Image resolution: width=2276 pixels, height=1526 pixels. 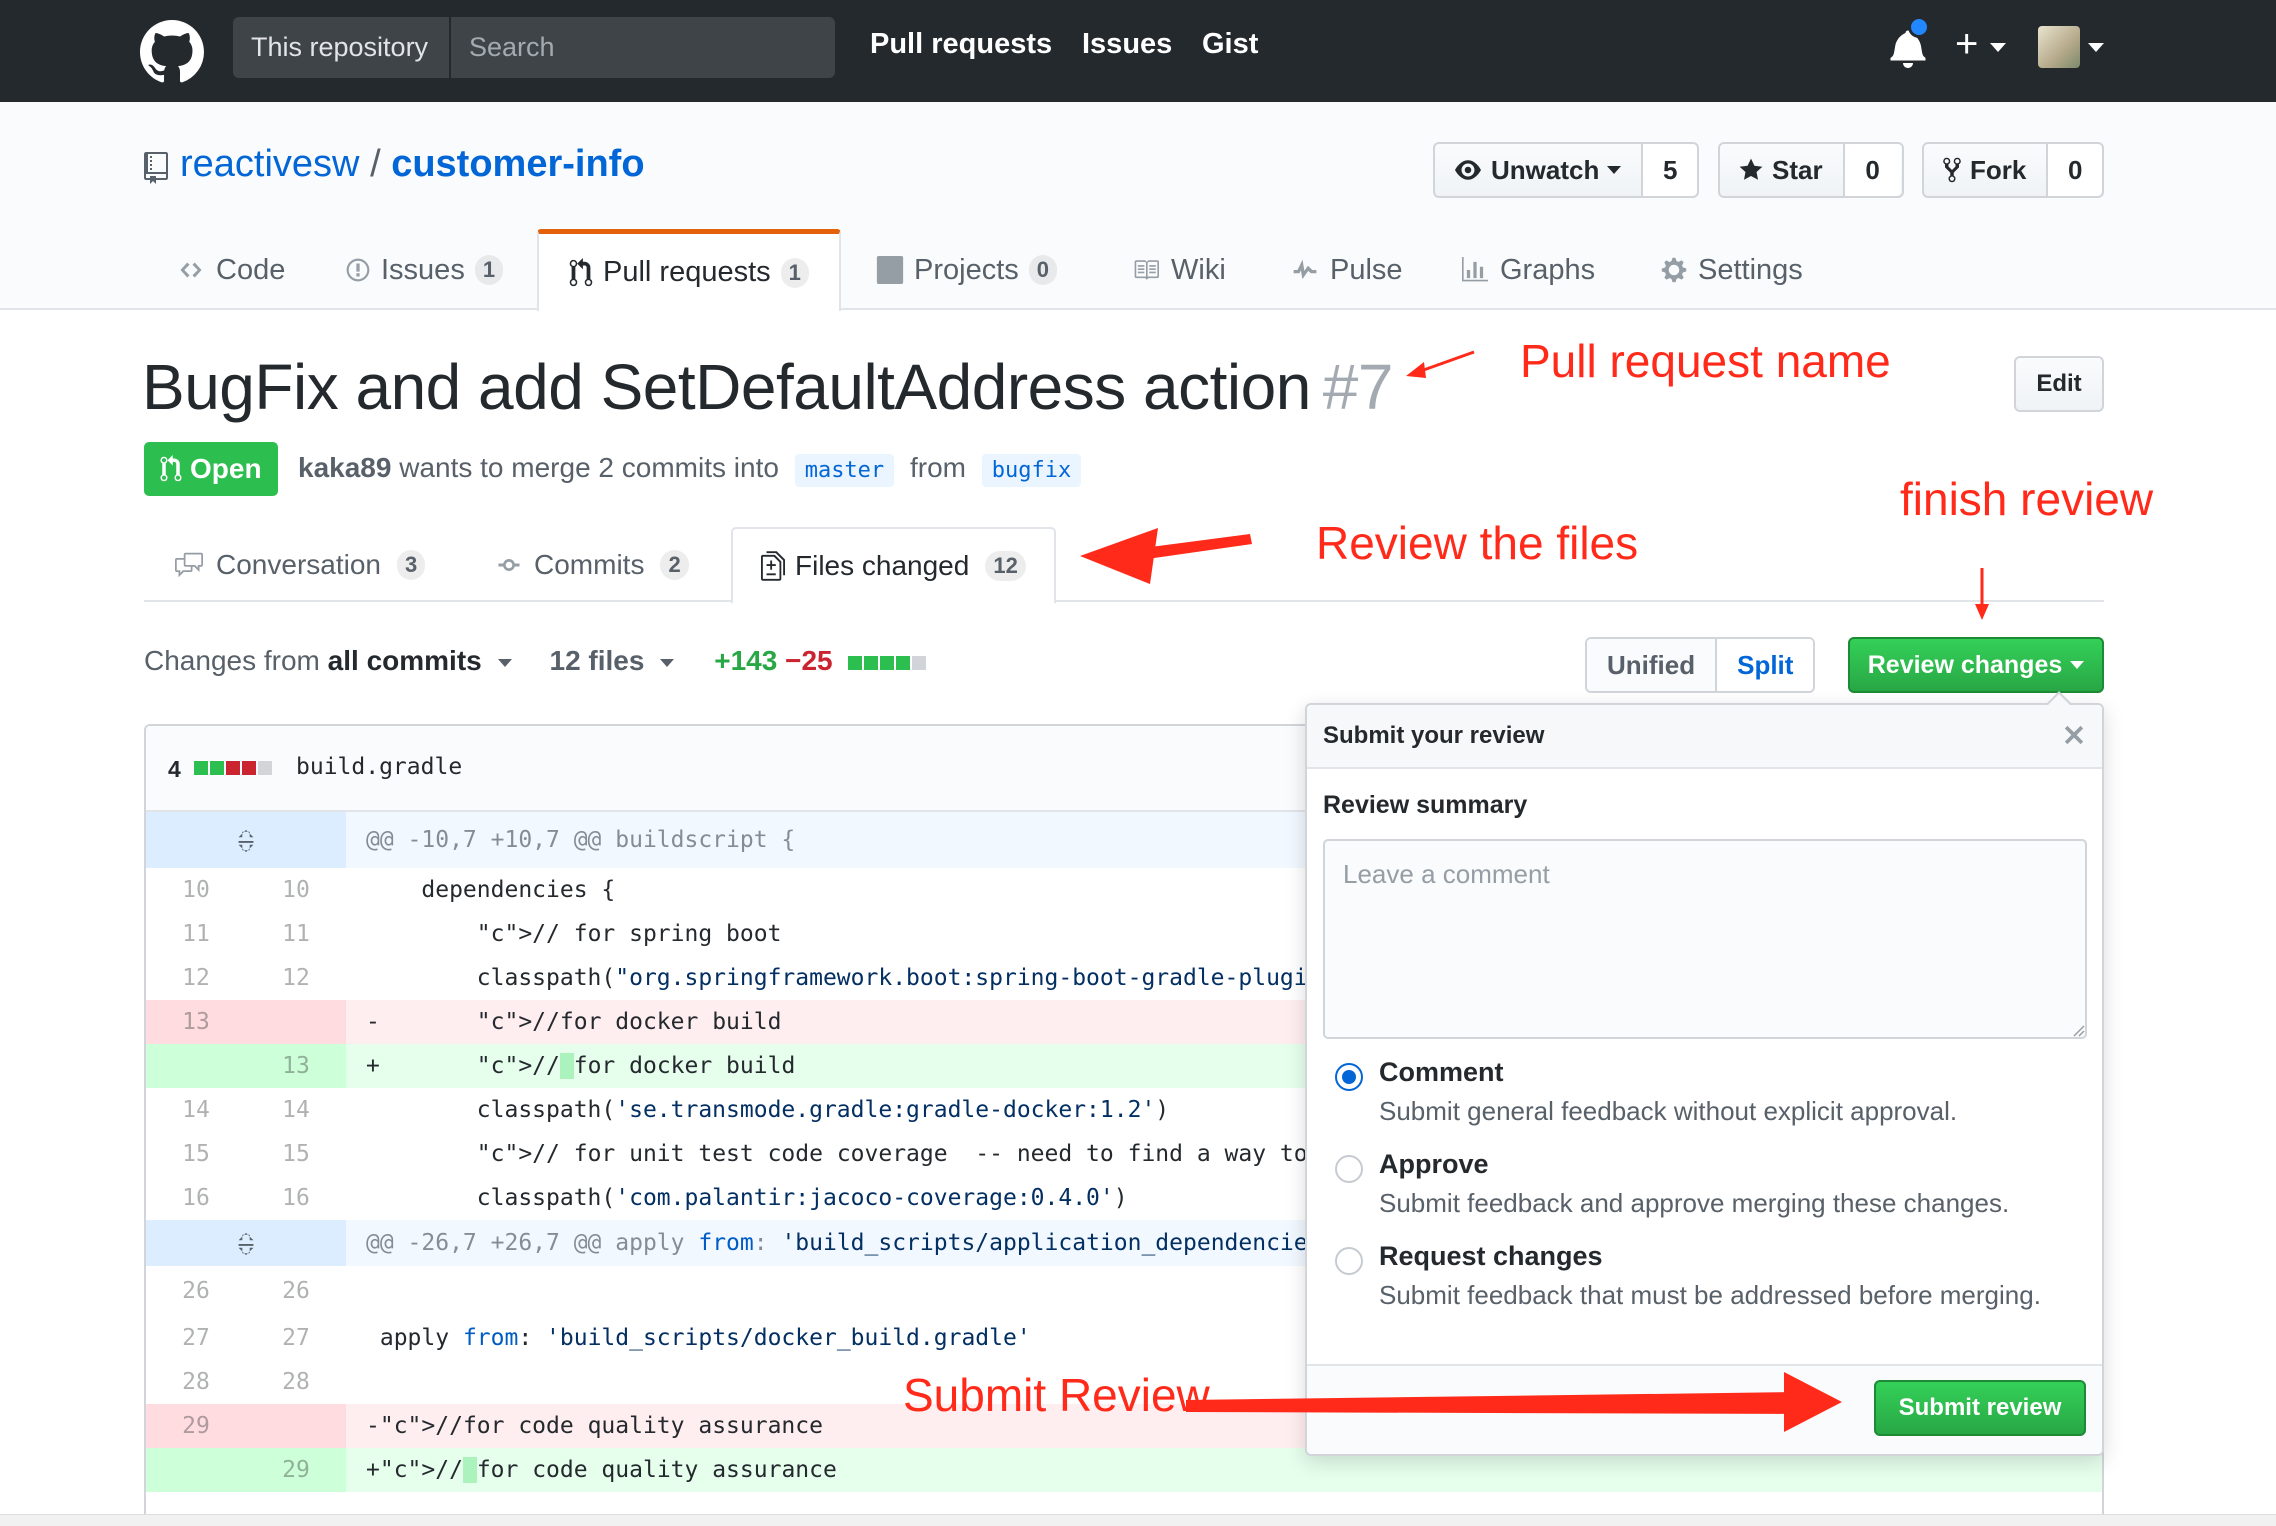 I want to click on forks-count: 0, so click(x=2075, y=170).